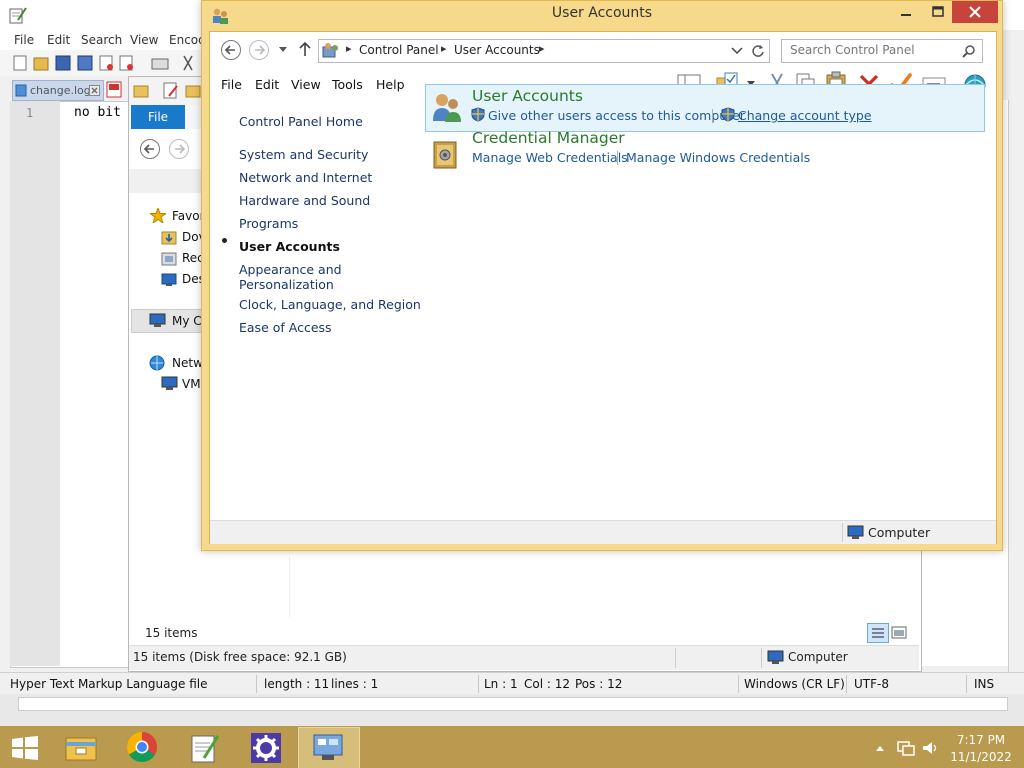  Describe the element at coordinates (718, 157) in the screenshot. I see `task-manage-windows-credentials: Manage Windows Credentials` at that location.